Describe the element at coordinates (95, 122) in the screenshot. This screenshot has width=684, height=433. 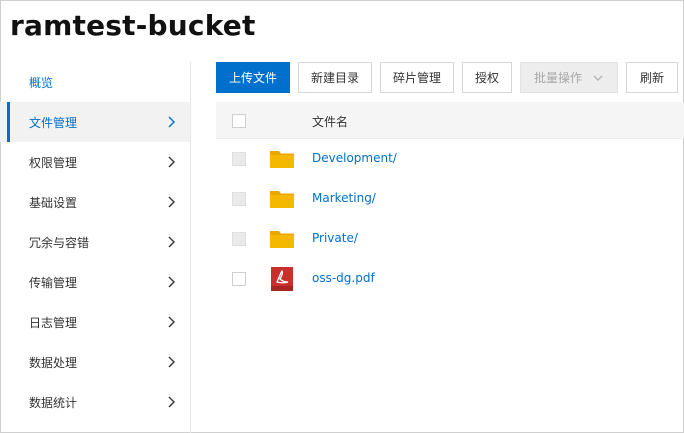
I see `sidebar-item-file-management: 文件管理` at that location.